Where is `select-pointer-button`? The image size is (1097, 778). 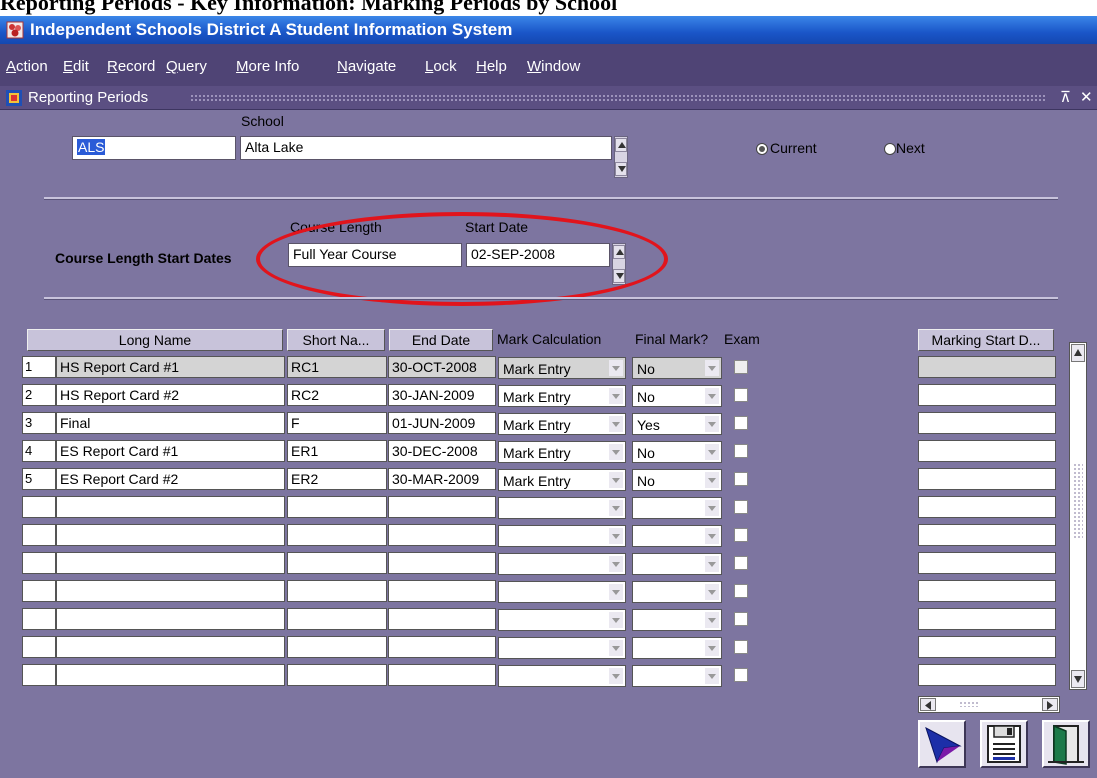 select-pointer-button is located at coordinates (942, 744).